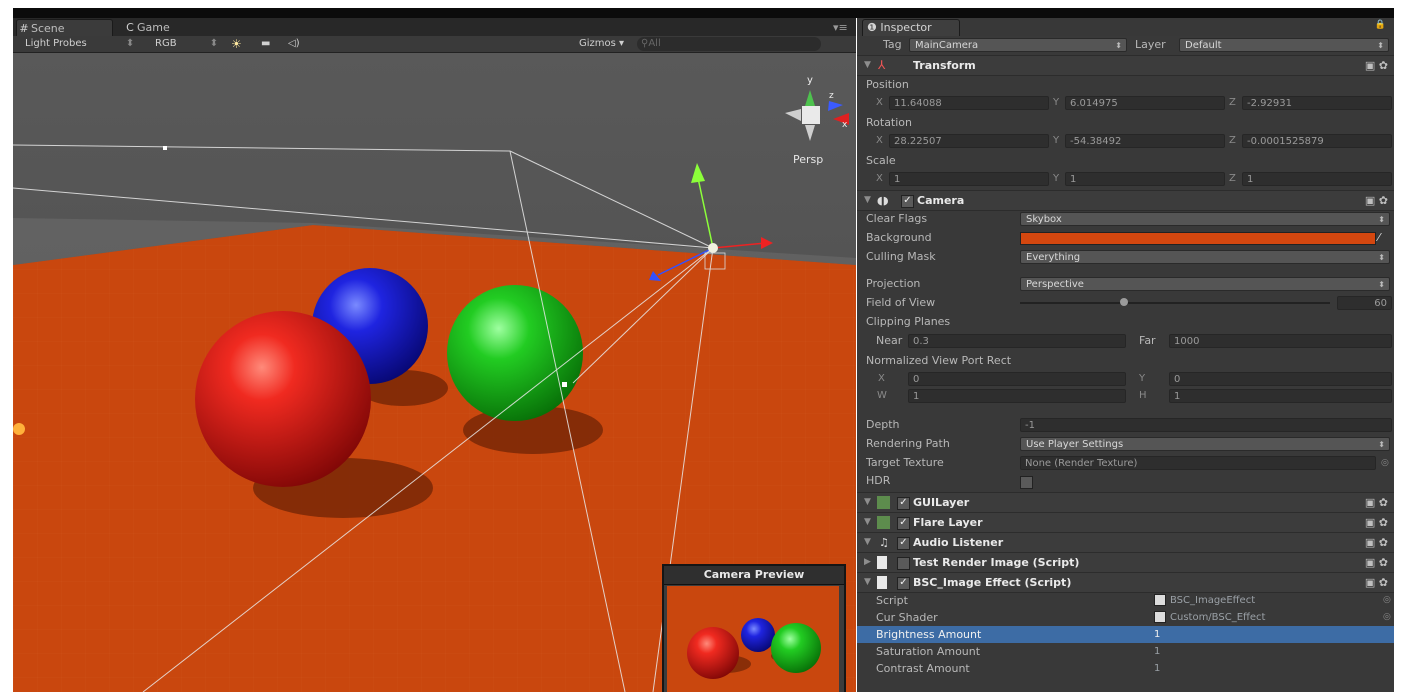 This screenshot has width=1403, height=693. What do you see at coordinates (969, 179) in the screenshot?
I see `scale-x-field: 1` at bounding box center [969, 179].